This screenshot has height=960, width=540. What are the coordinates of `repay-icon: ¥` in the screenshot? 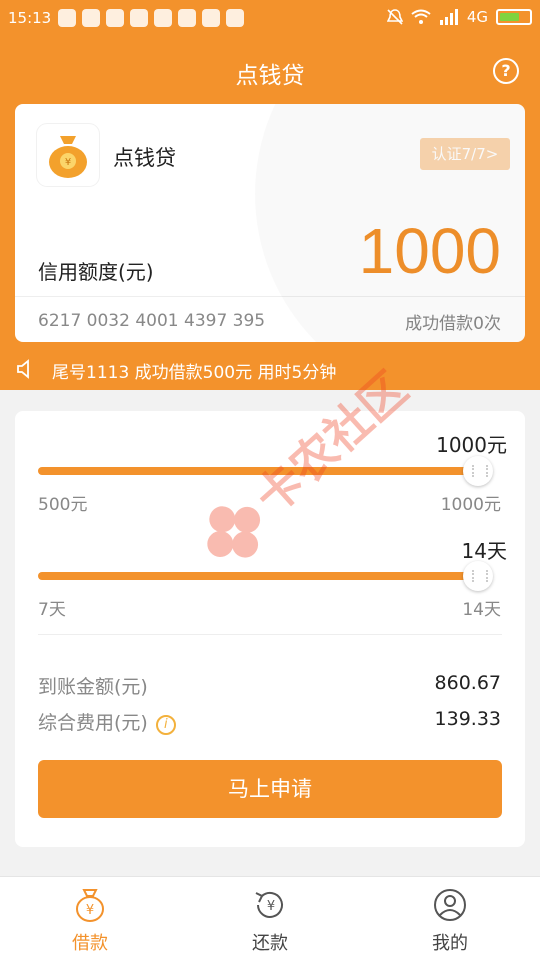 It's located at (269, 904).